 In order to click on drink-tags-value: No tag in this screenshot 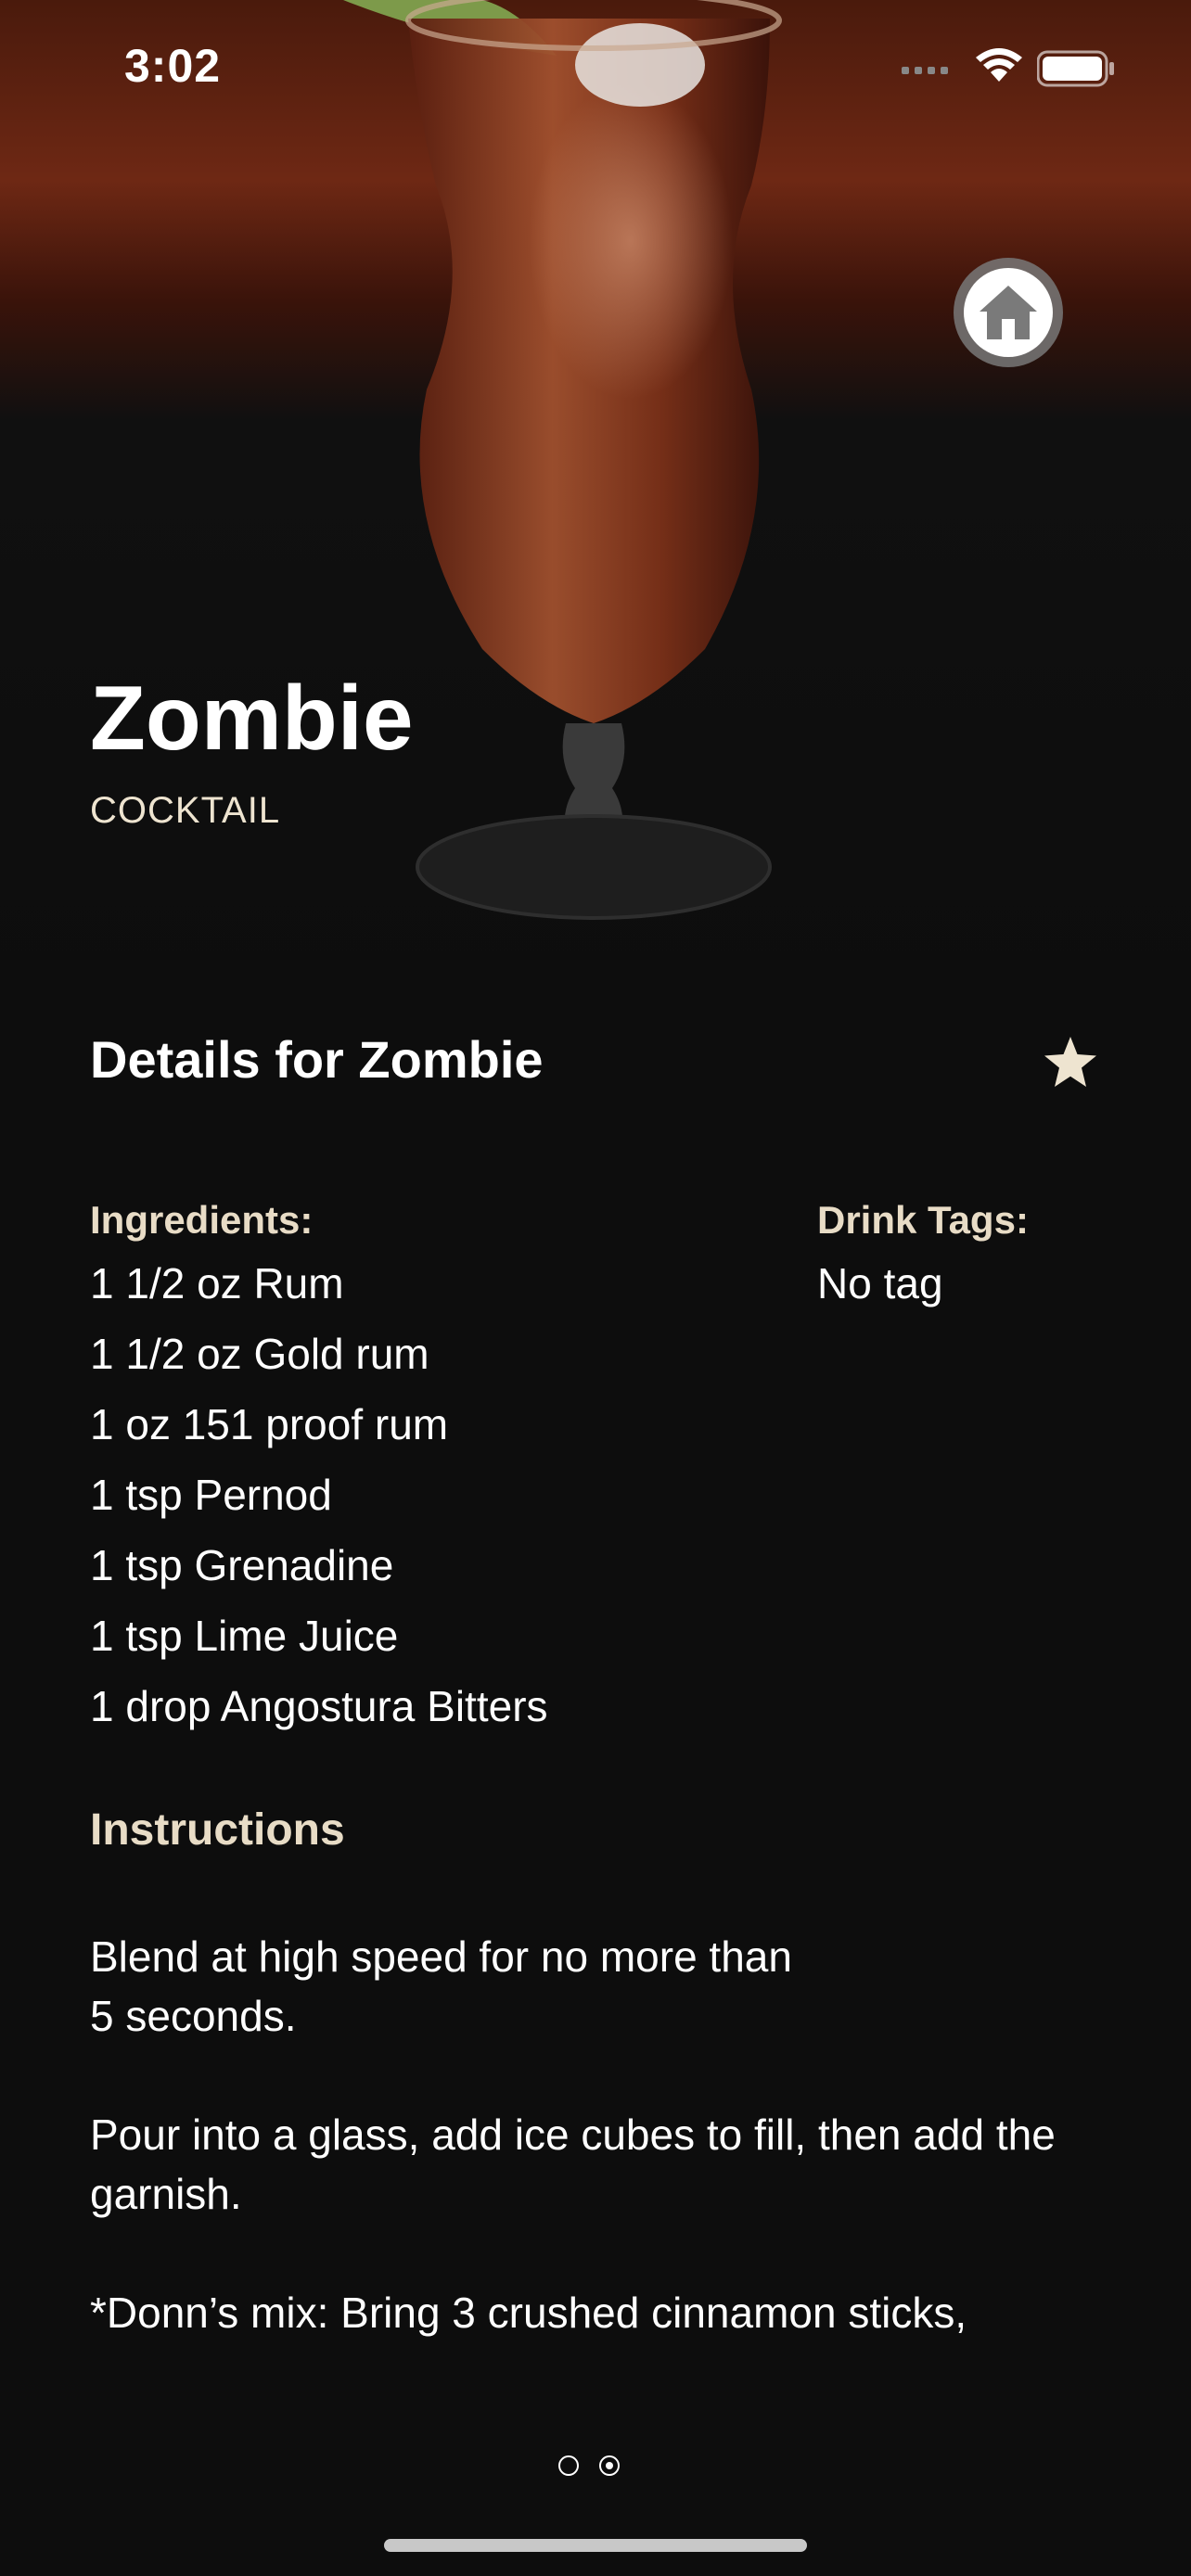, I will do `click(880, 1283)`.